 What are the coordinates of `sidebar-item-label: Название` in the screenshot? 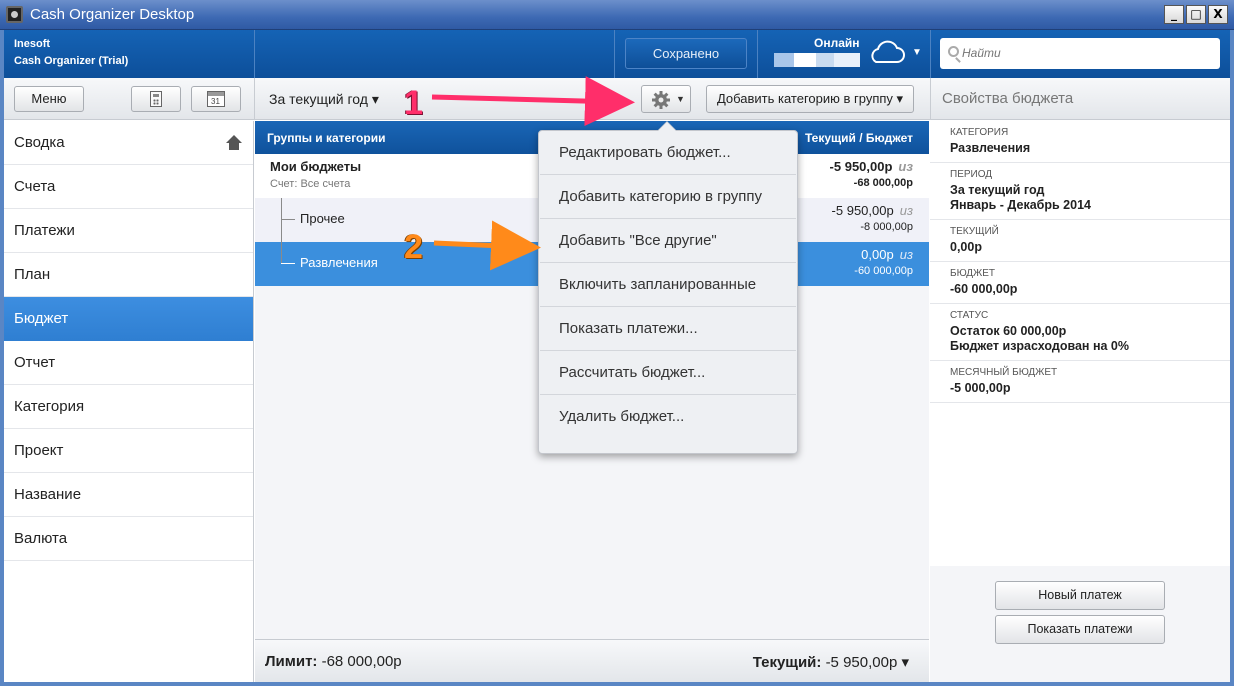 It's located at (48, 494).